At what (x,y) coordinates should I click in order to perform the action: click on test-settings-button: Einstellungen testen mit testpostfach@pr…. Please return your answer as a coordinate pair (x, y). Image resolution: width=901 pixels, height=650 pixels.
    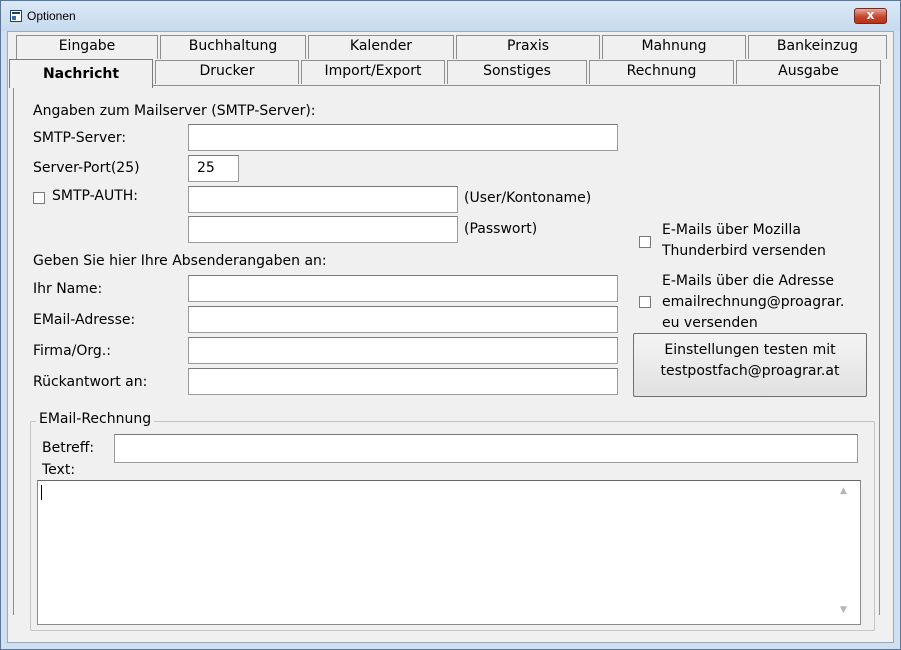
    Looking at the image, I should click on (750, 365).